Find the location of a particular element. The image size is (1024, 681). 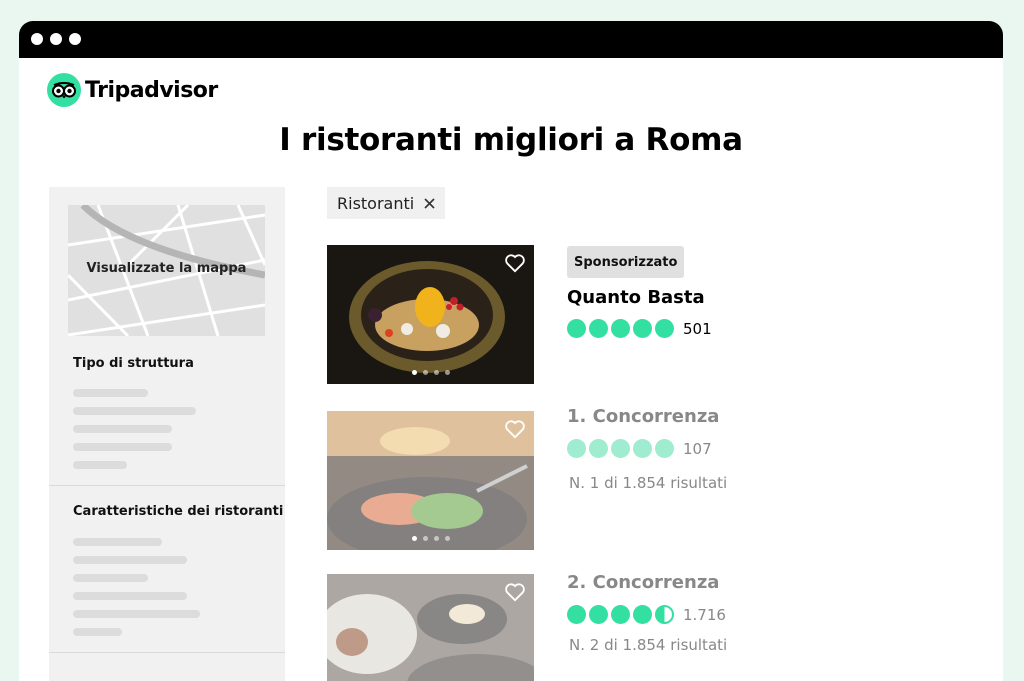

view-map-label: Visualizzate la mappa is located at coordinates (166, 268).